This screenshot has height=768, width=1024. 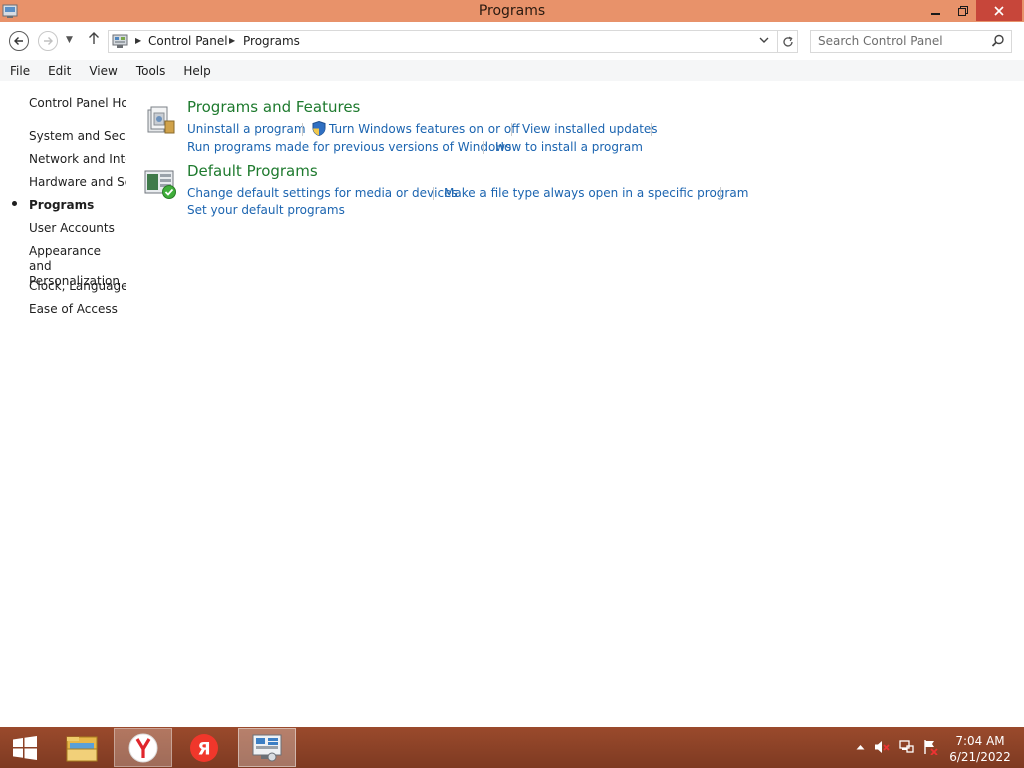 I want to click on taskbar-yandex-browser, so click(x=143, y=747).